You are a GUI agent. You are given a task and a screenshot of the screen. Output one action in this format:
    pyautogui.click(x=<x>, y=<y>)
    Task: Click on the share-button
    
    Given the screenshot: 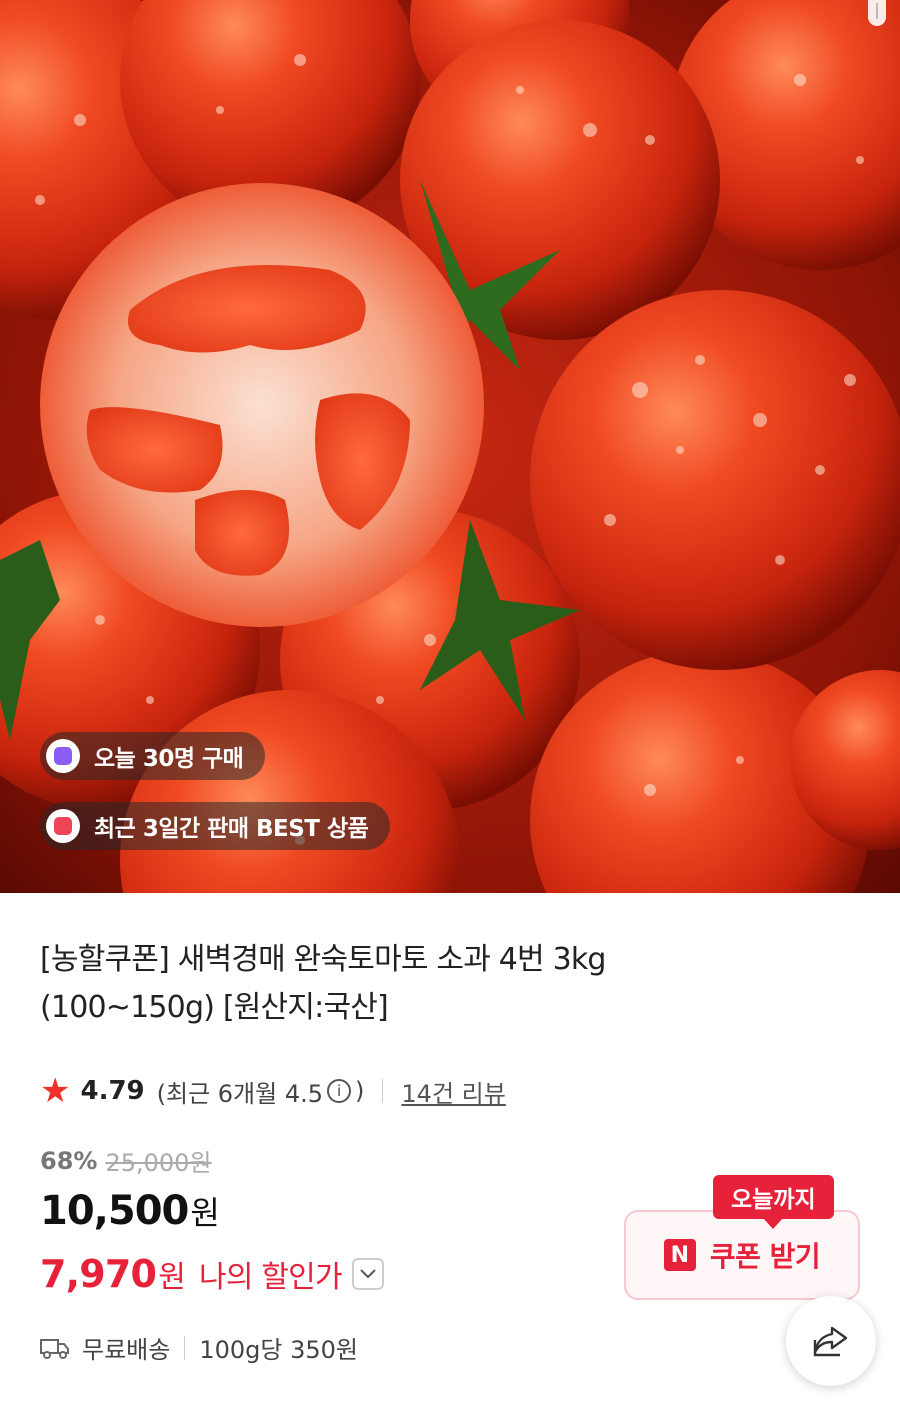 What is the action you would take?
    pyautogui.click(x=831, y=1341)
    